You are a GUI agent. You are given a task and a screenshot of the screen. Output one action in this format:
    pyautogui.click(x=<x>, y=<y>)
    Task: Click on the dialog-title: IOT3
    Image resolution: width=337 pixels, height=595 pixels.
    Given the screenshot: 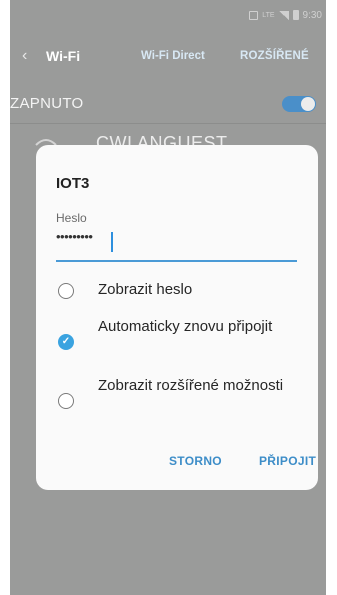 What is the action you would take?
    pyautogui.click(x=73, y=183)
    